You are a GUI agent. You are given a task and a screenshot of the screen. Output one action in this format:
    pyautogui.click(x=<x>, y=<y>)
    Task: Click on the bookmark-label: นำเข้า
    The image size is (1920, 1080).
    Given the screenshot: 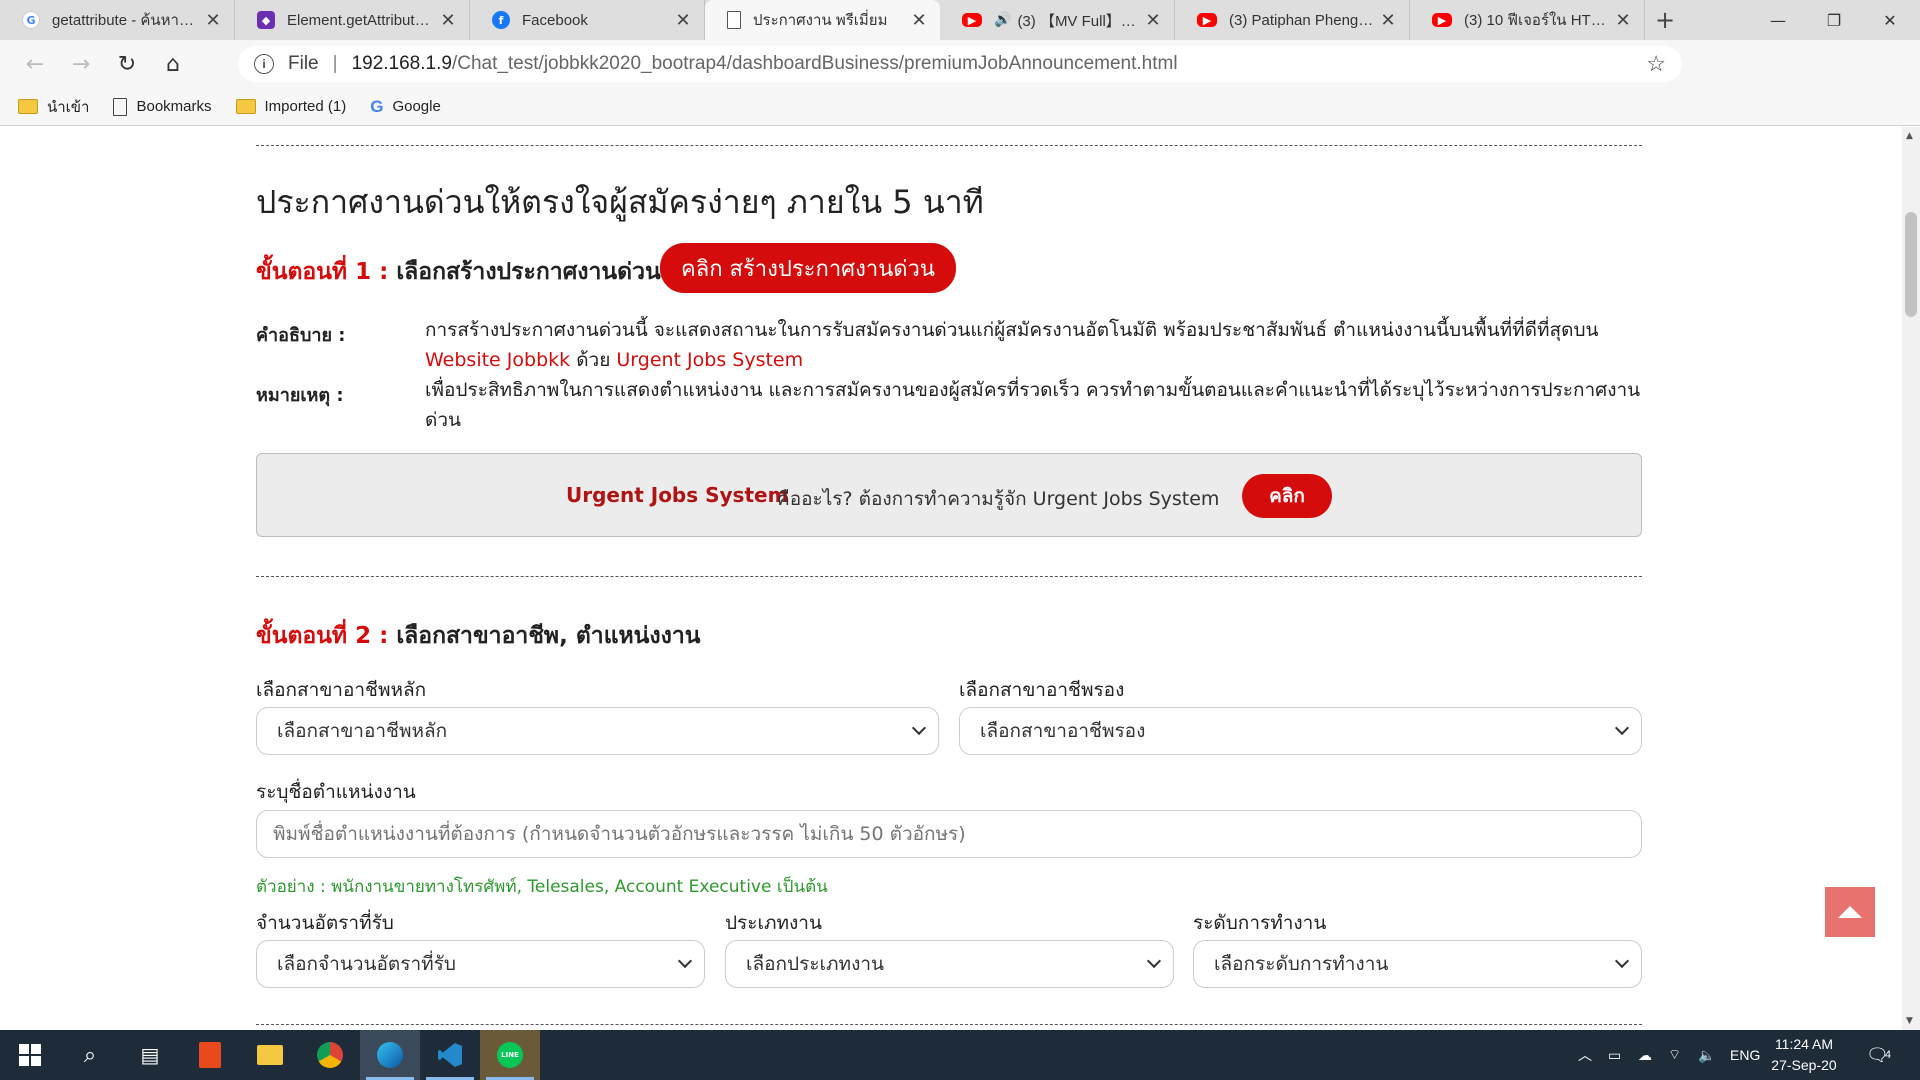 What is the action you would take?
    pyautogui.click(x=68, y=107)
    